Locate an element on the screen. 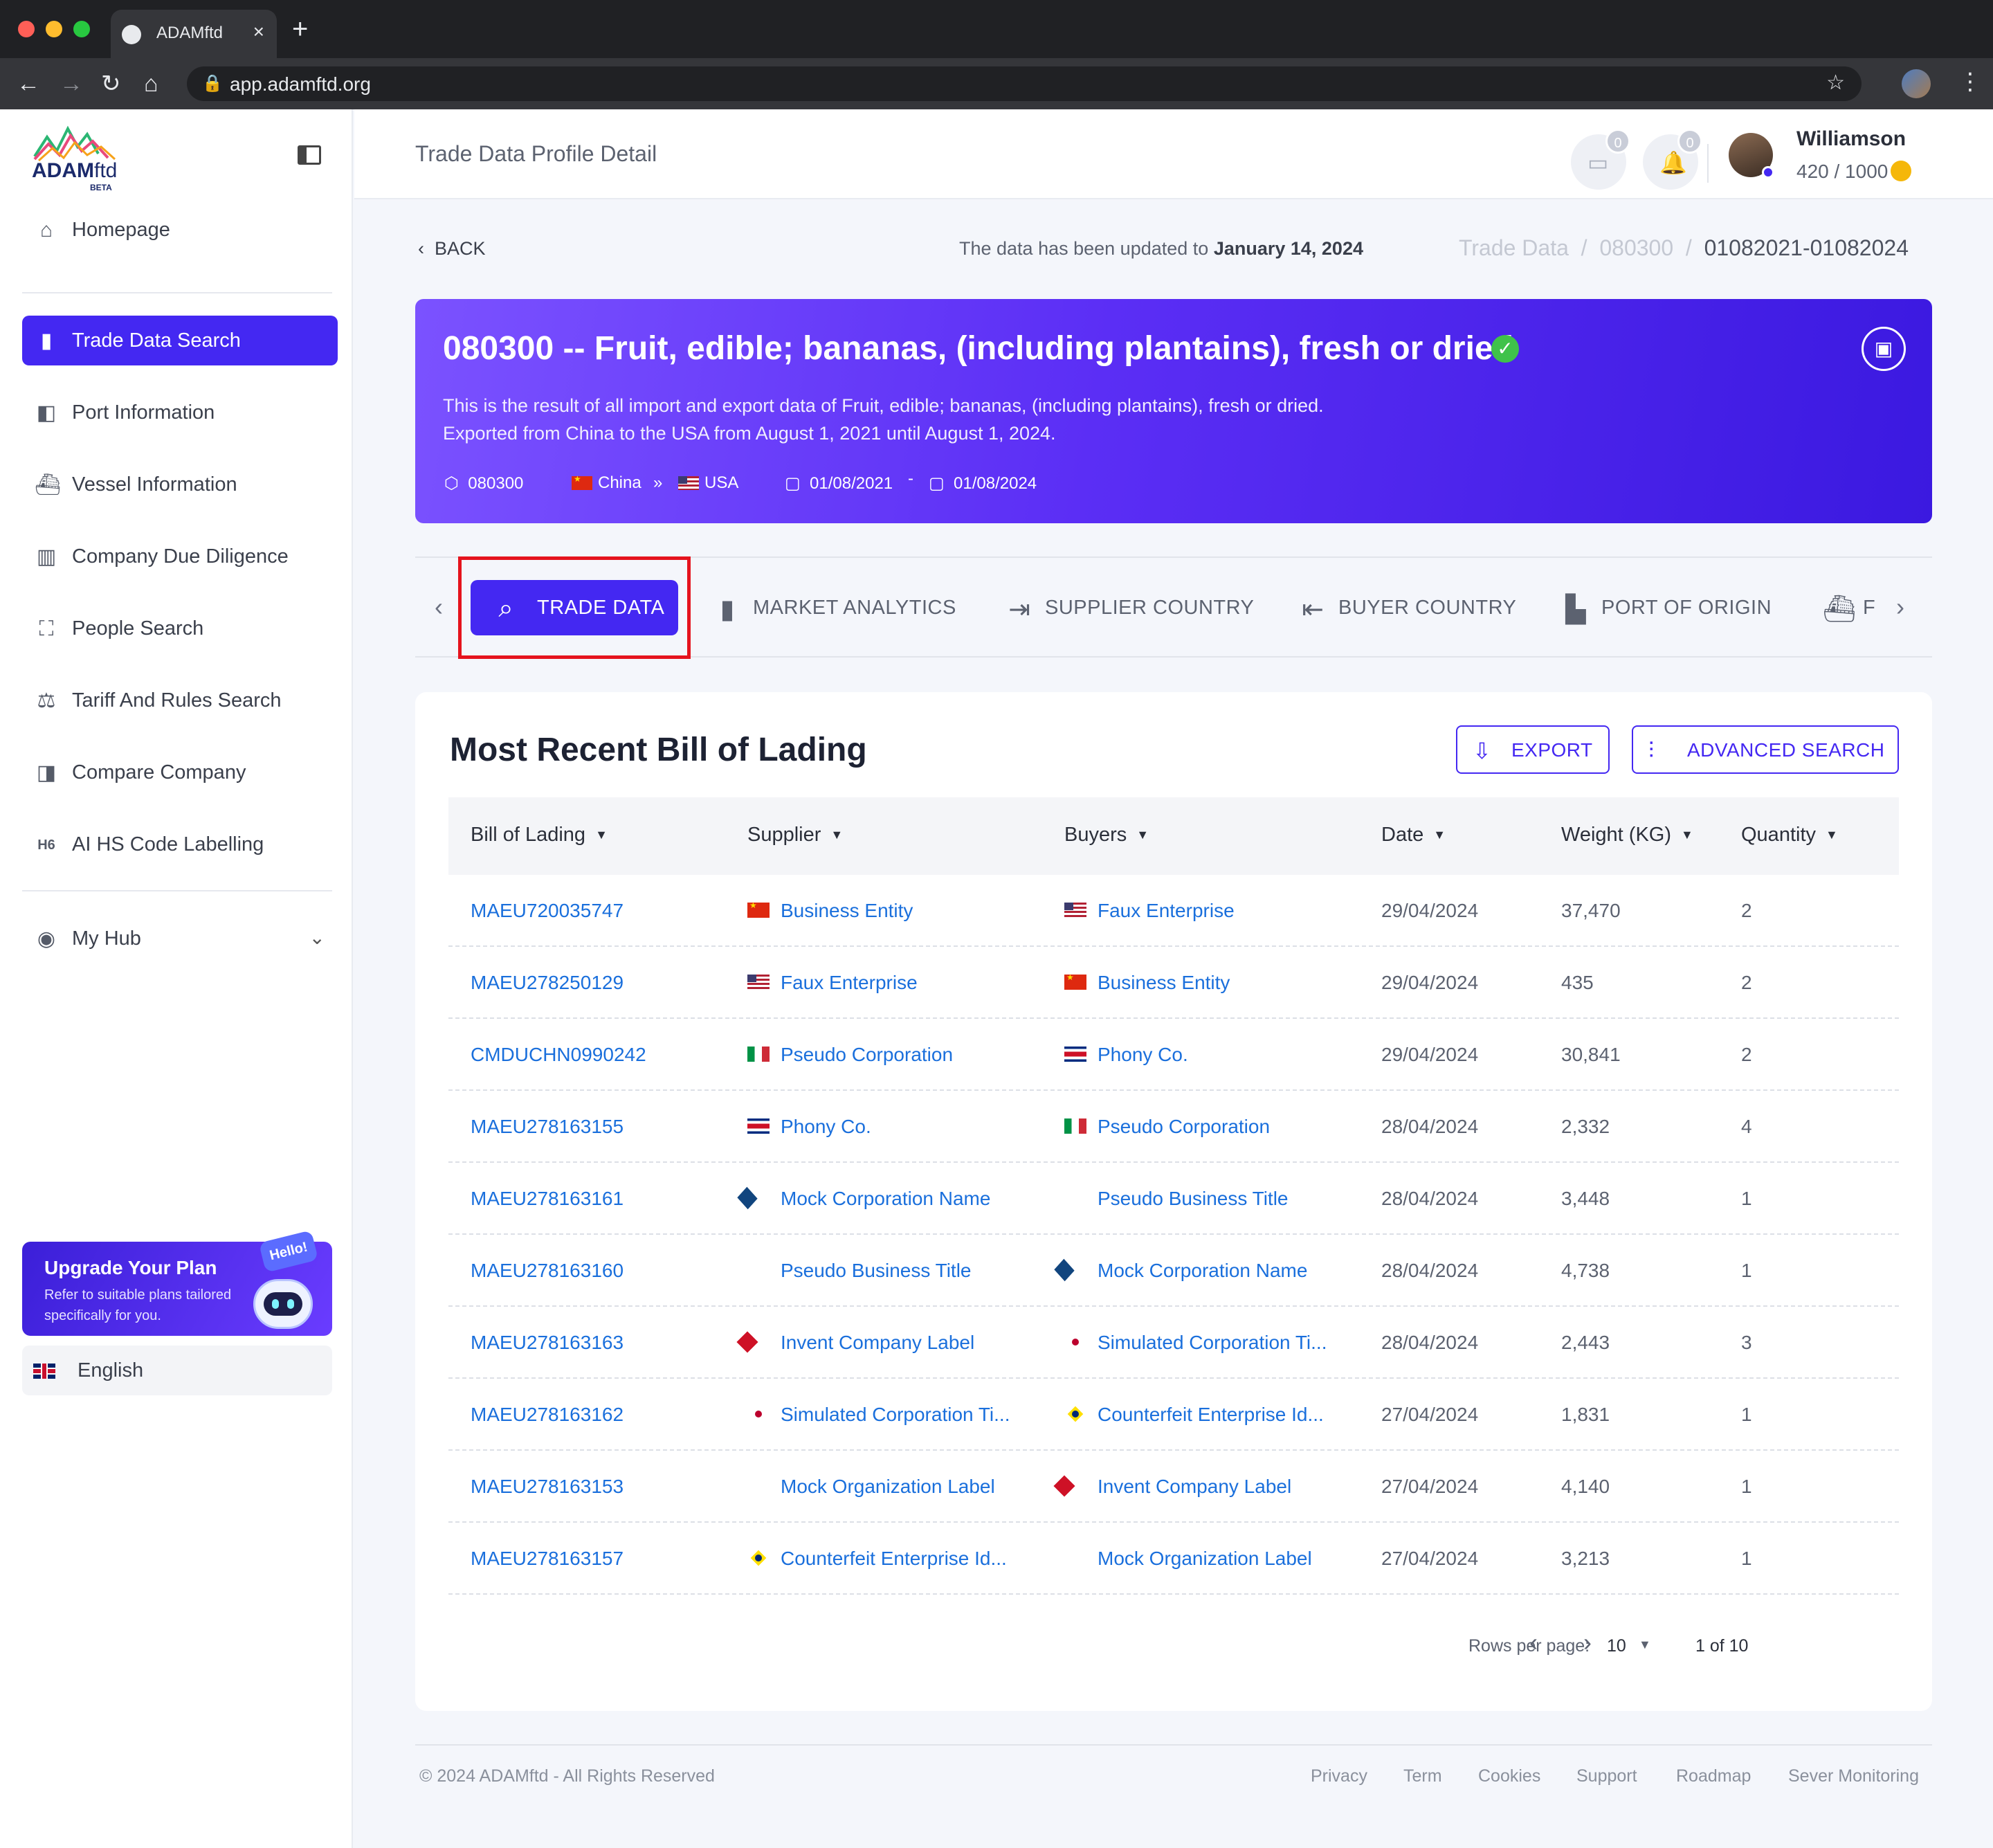 The width and height of the screenshot is (1993, 1848). export-button: ⇩ EXPORT is located at coordinates (1533, 749).